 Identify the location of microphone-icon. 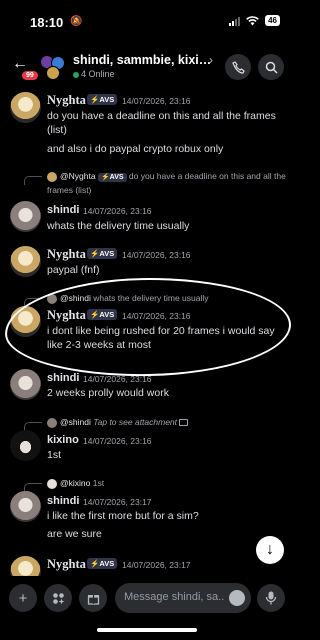
(271, 598).